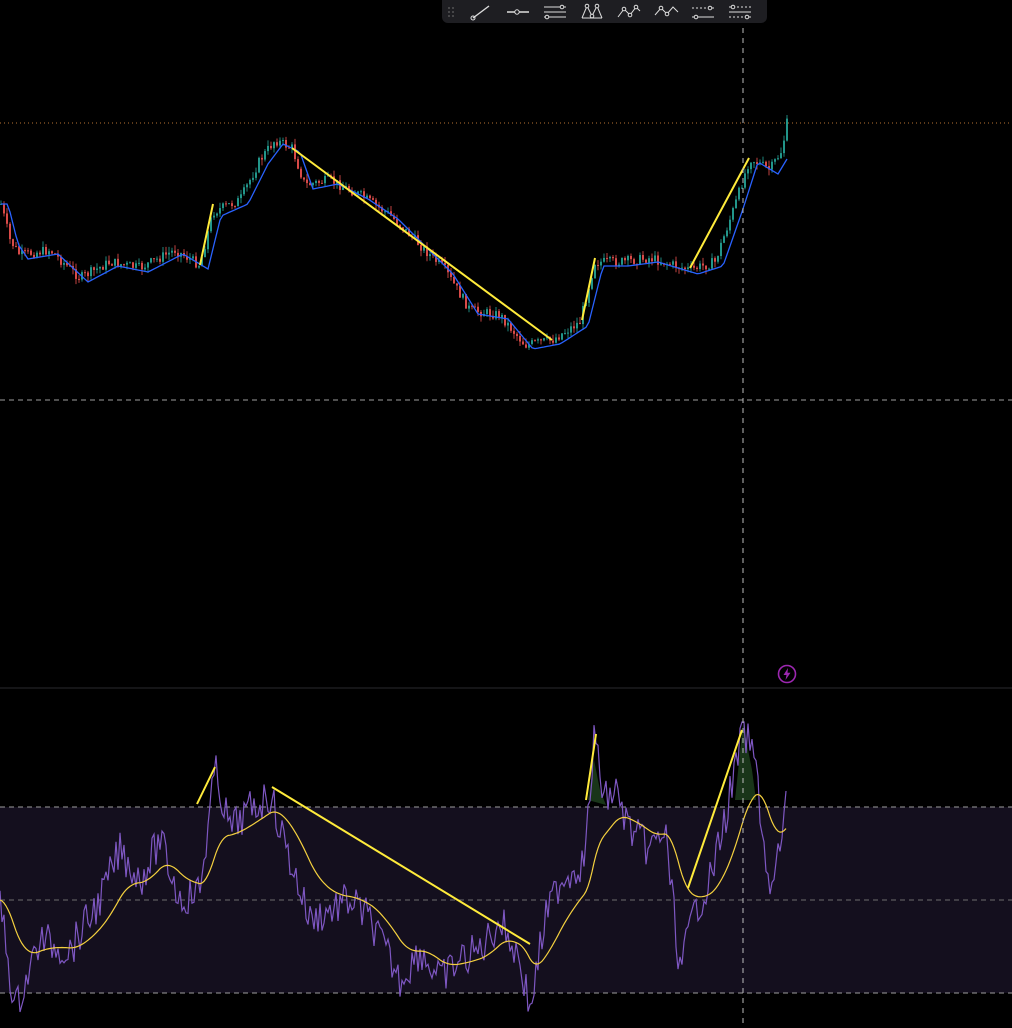 This screenshot has width=1012, height=1028. What do you see at coordinates (703, 12) in the screenshot?
I see `range-tool-icon` at bounding box center [703, 12].